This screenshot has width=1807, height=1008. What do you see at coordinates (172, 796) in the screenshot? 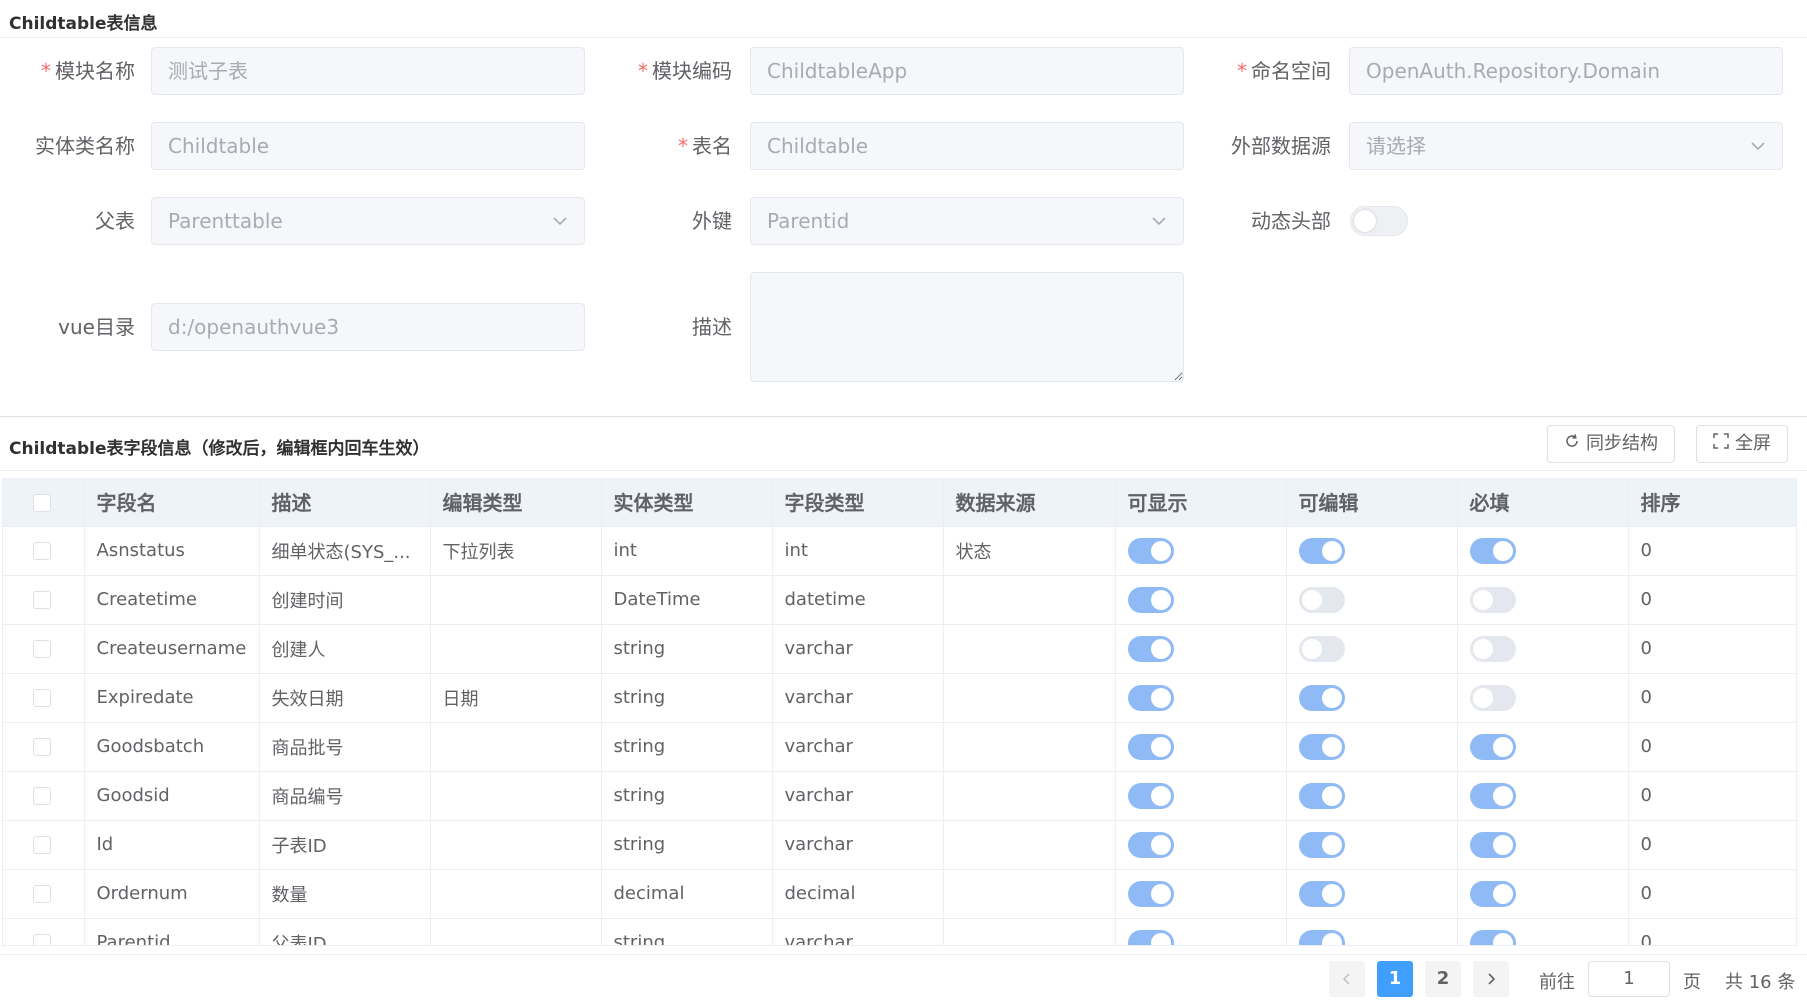
I see `field-name-cell: Goodsid` at bounding box center [172, 796].